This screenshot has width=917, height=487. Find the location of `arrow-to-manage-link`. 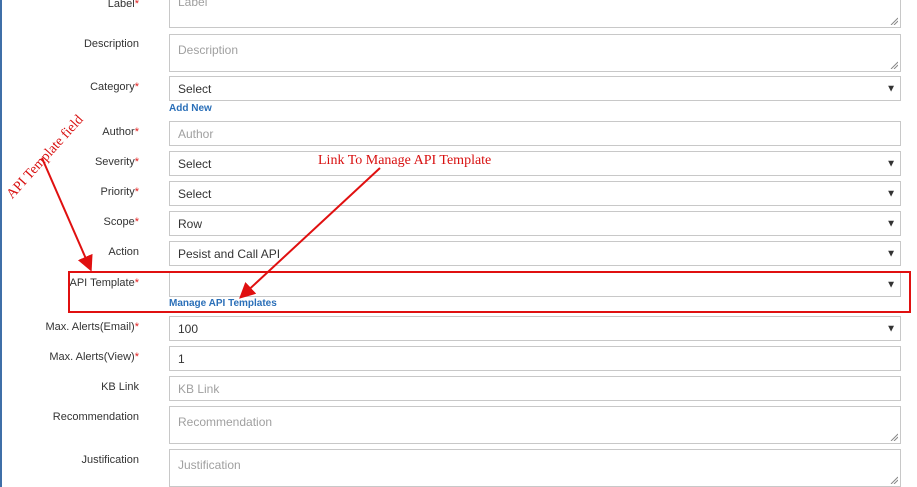

arrow-to-manage-link is located at coordinates (310, 233).